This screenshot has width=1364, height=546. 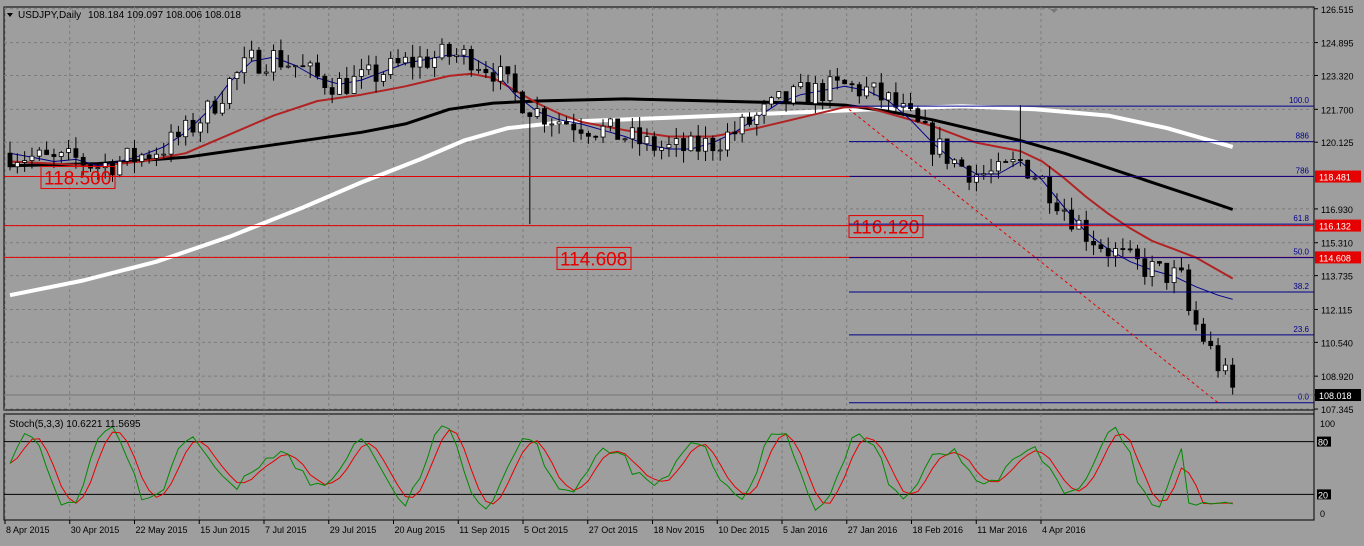 I want to click on x-tick-label: 15 Jun 2015, so click(x=225, y=530).